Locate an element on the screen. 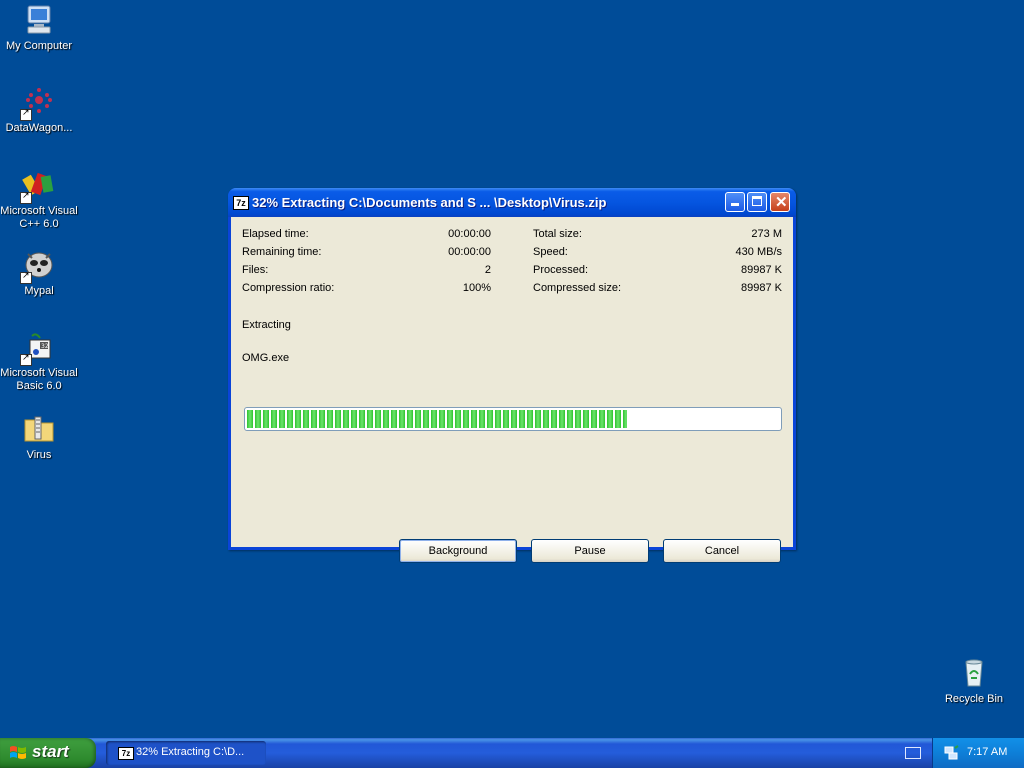  stat-ratio-label: Compression ratio: is located at coordinates (288, 288).